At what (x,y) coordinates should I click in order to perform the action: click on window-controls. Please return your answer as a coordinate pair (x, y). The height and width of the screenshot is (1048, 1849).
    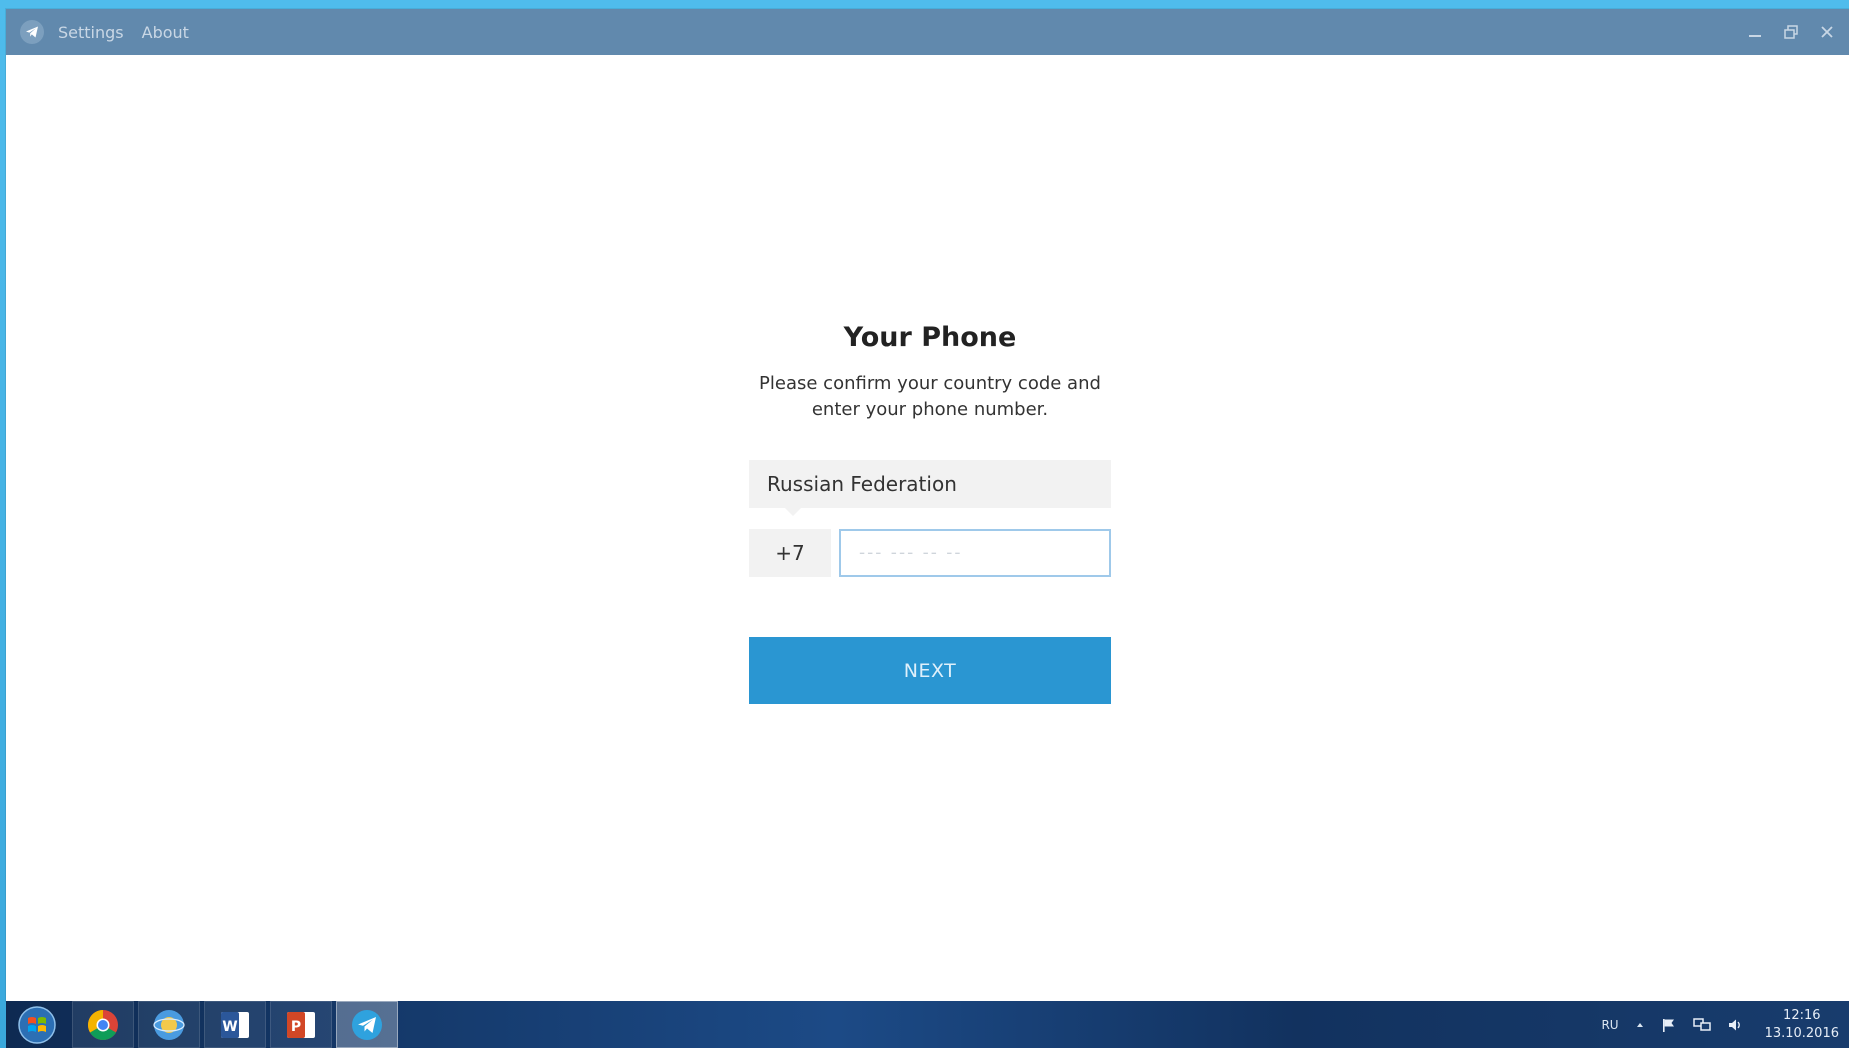
    Looking at the image, I should click on (1791, 32).